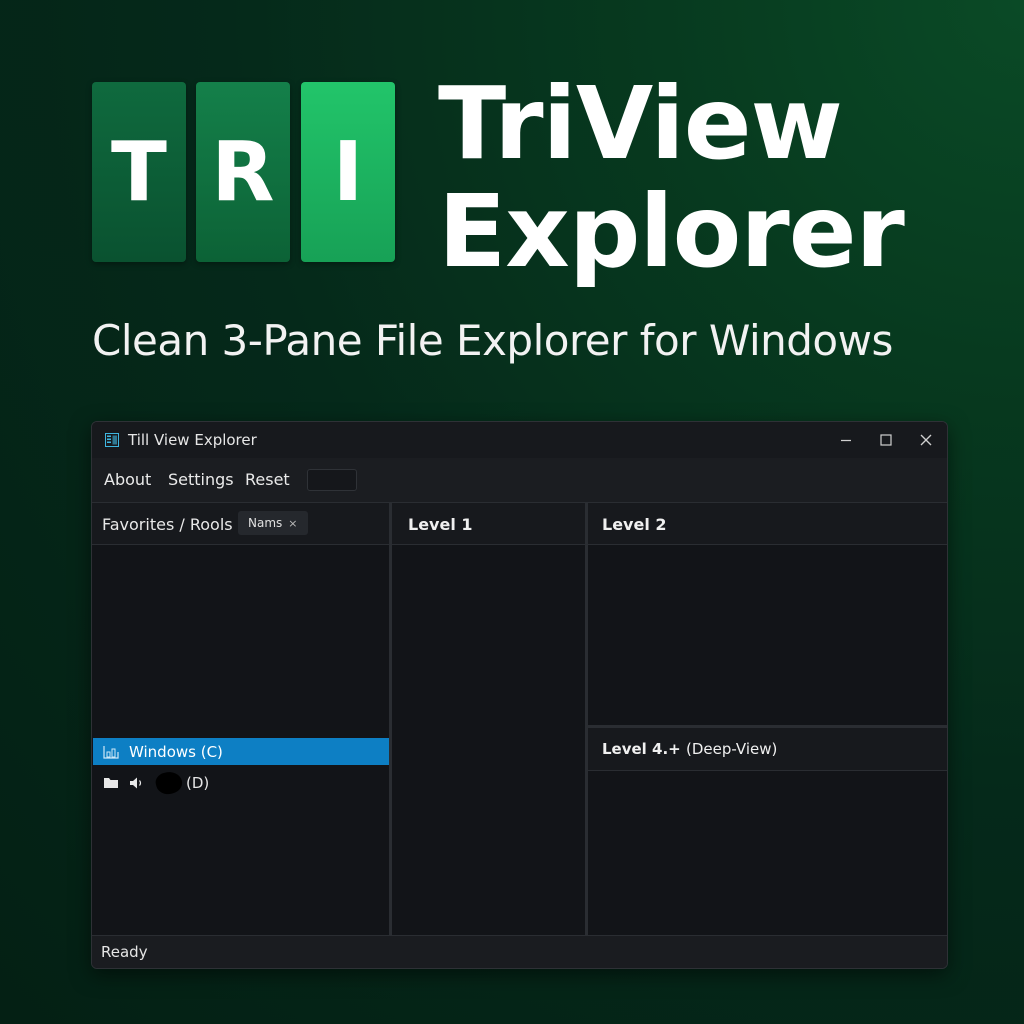 The image size is (1024, 1024). I want to click on drive-icon, so click(111, 752).